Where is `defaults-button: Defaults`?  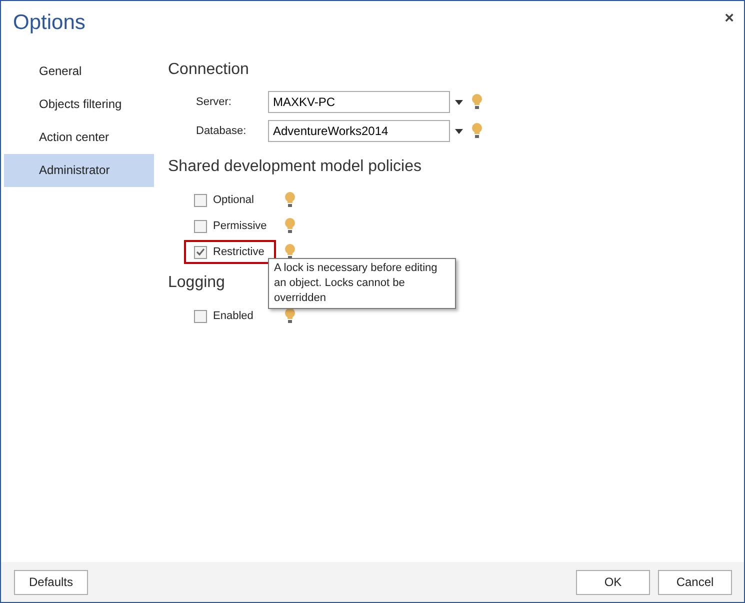 defaults-button: Defaults is located at coordinates (51, 582).